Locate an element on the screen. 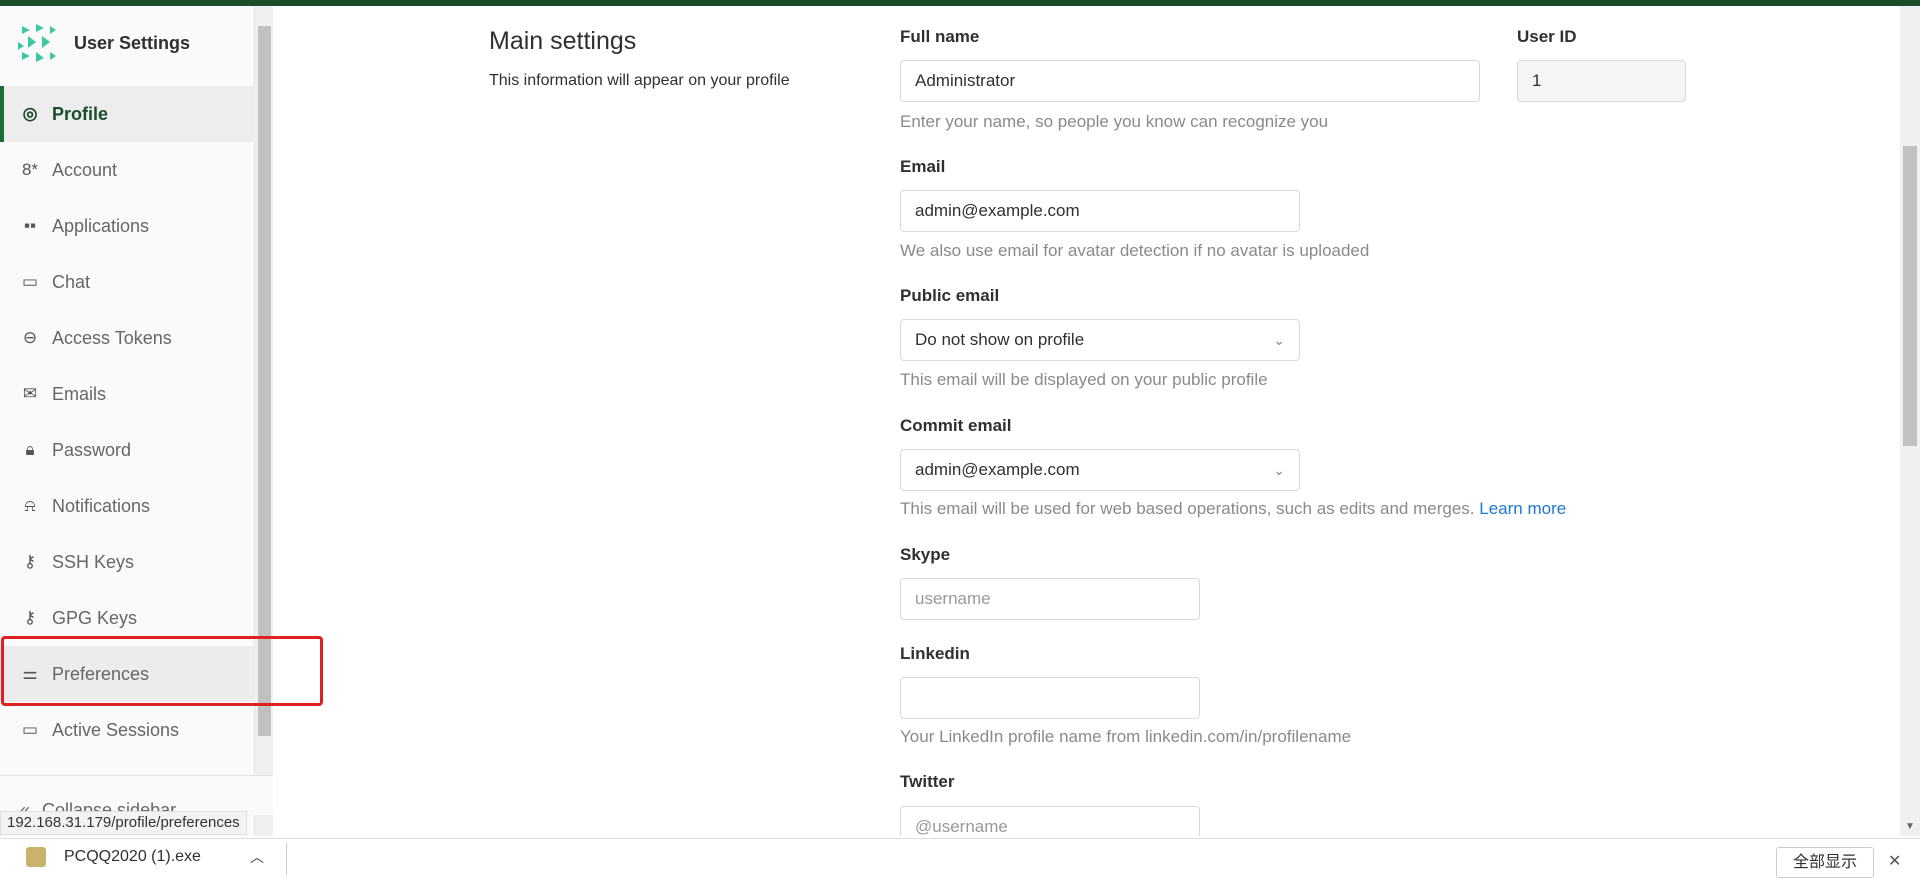 This screenshot has width=1920, height=878. token-icon: ⊖ is located at coordinates (30, 337).